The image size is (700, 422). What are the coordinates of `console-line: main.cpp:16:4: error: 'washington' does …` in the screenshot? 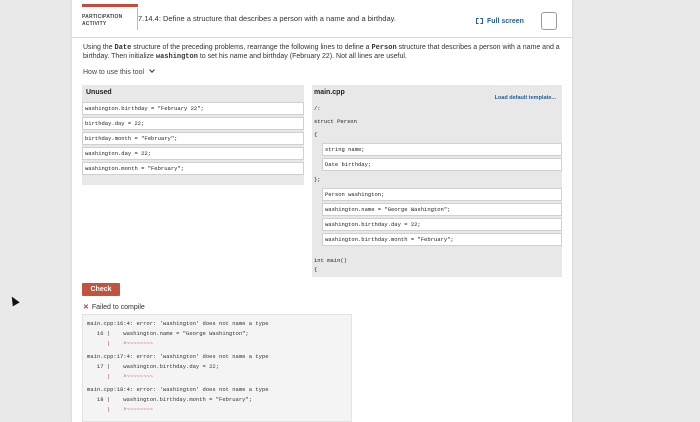 It's located at (178, 323).